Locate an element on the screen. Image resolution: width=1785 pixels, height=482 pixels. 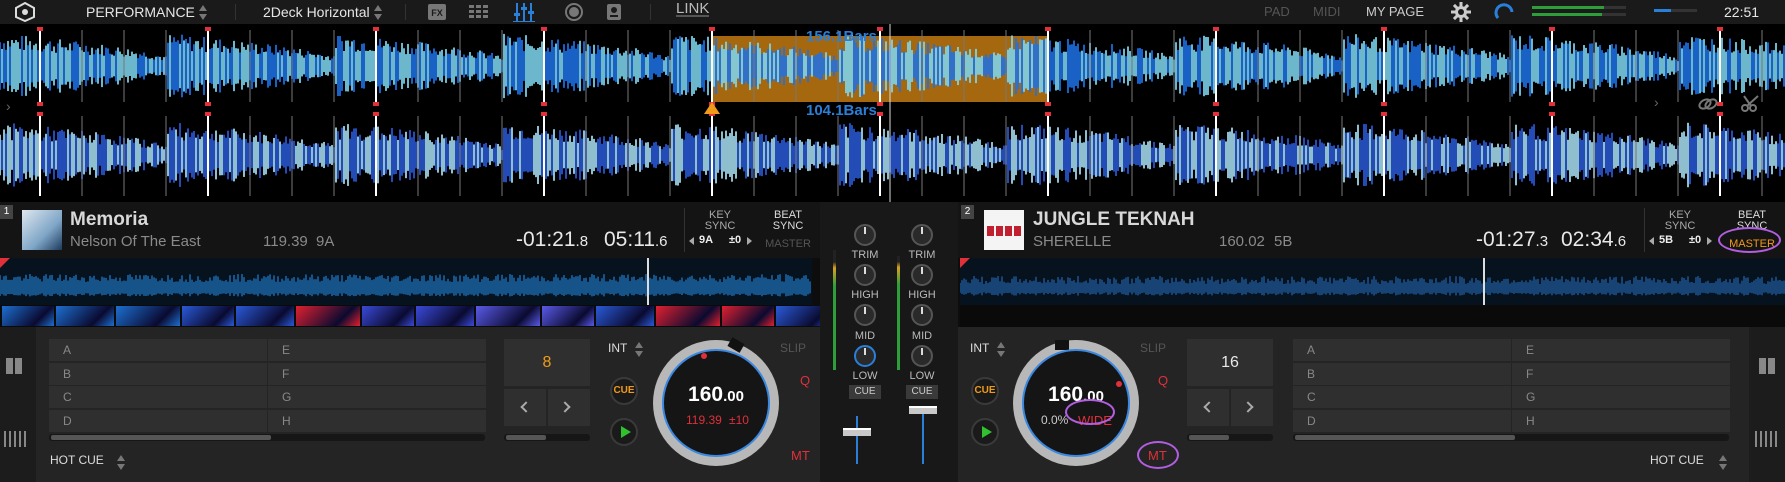
mic-icon is located at coordinates (614, 12).